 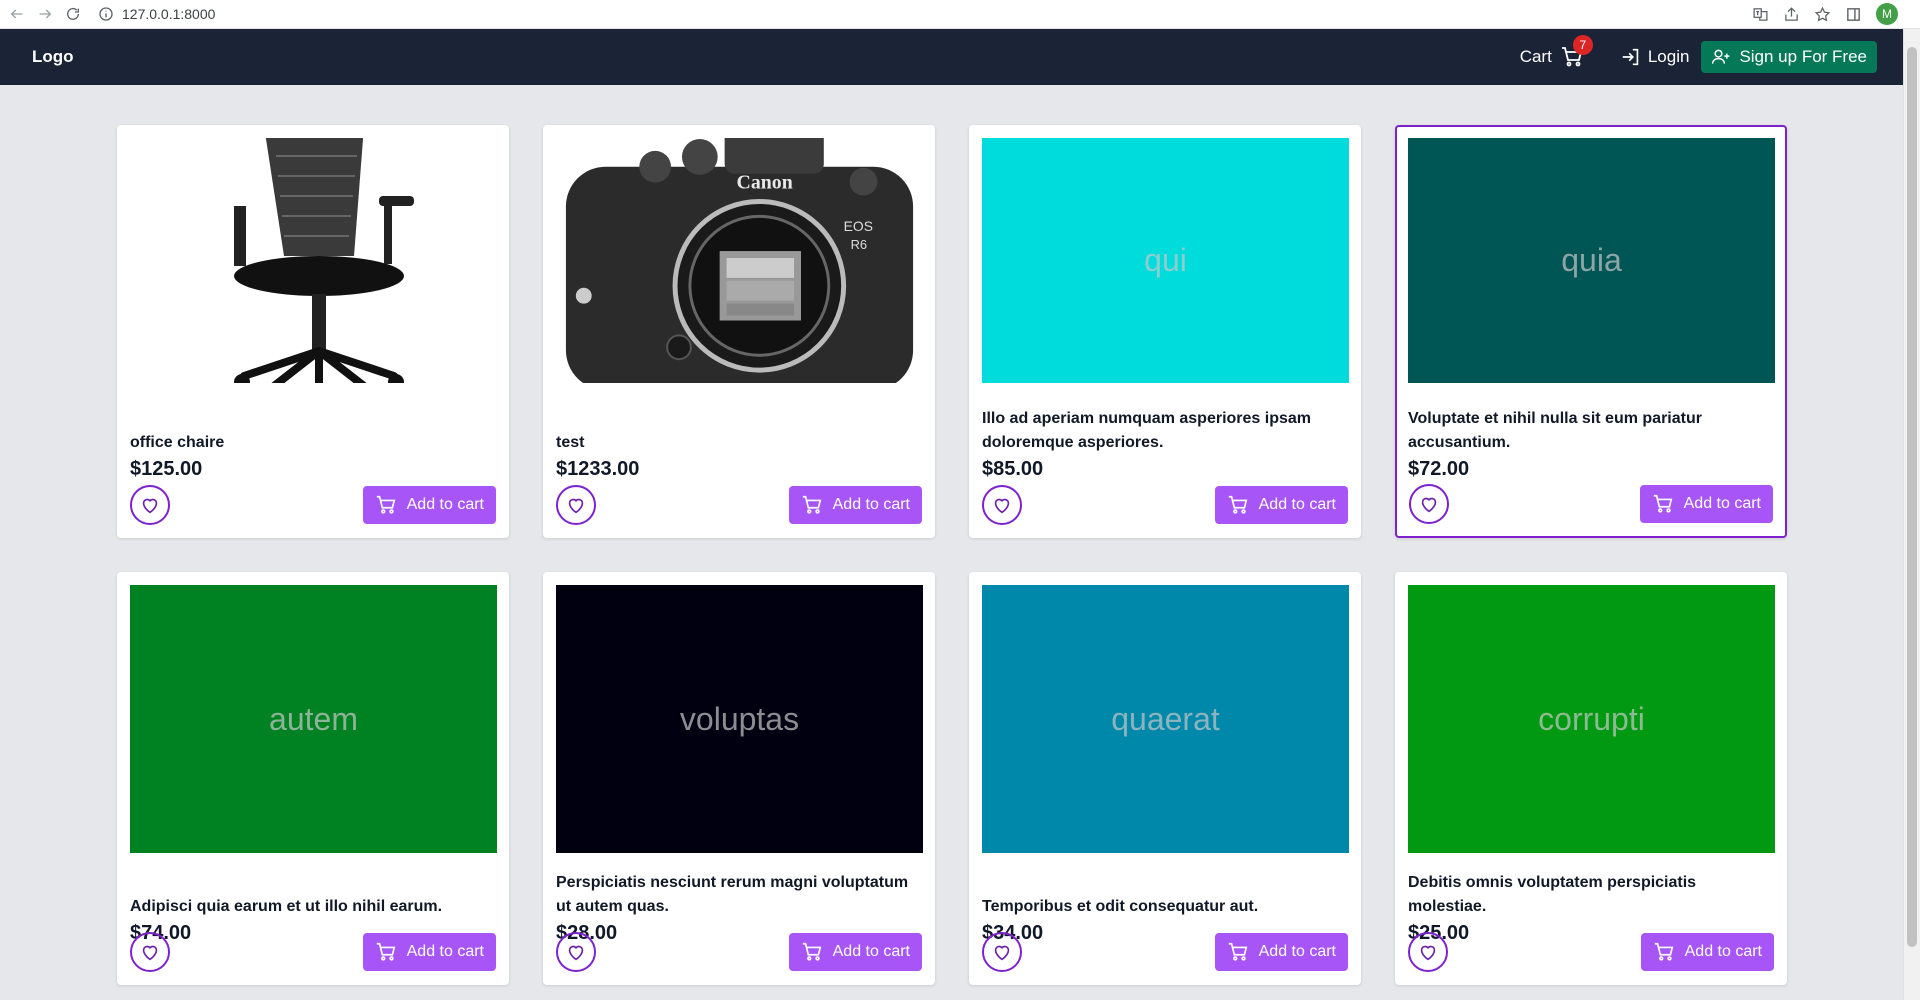 What do you see at coordinates (323, 260) in the screenshot?
I see `office-chair-image` at bounding box center [323, 260].